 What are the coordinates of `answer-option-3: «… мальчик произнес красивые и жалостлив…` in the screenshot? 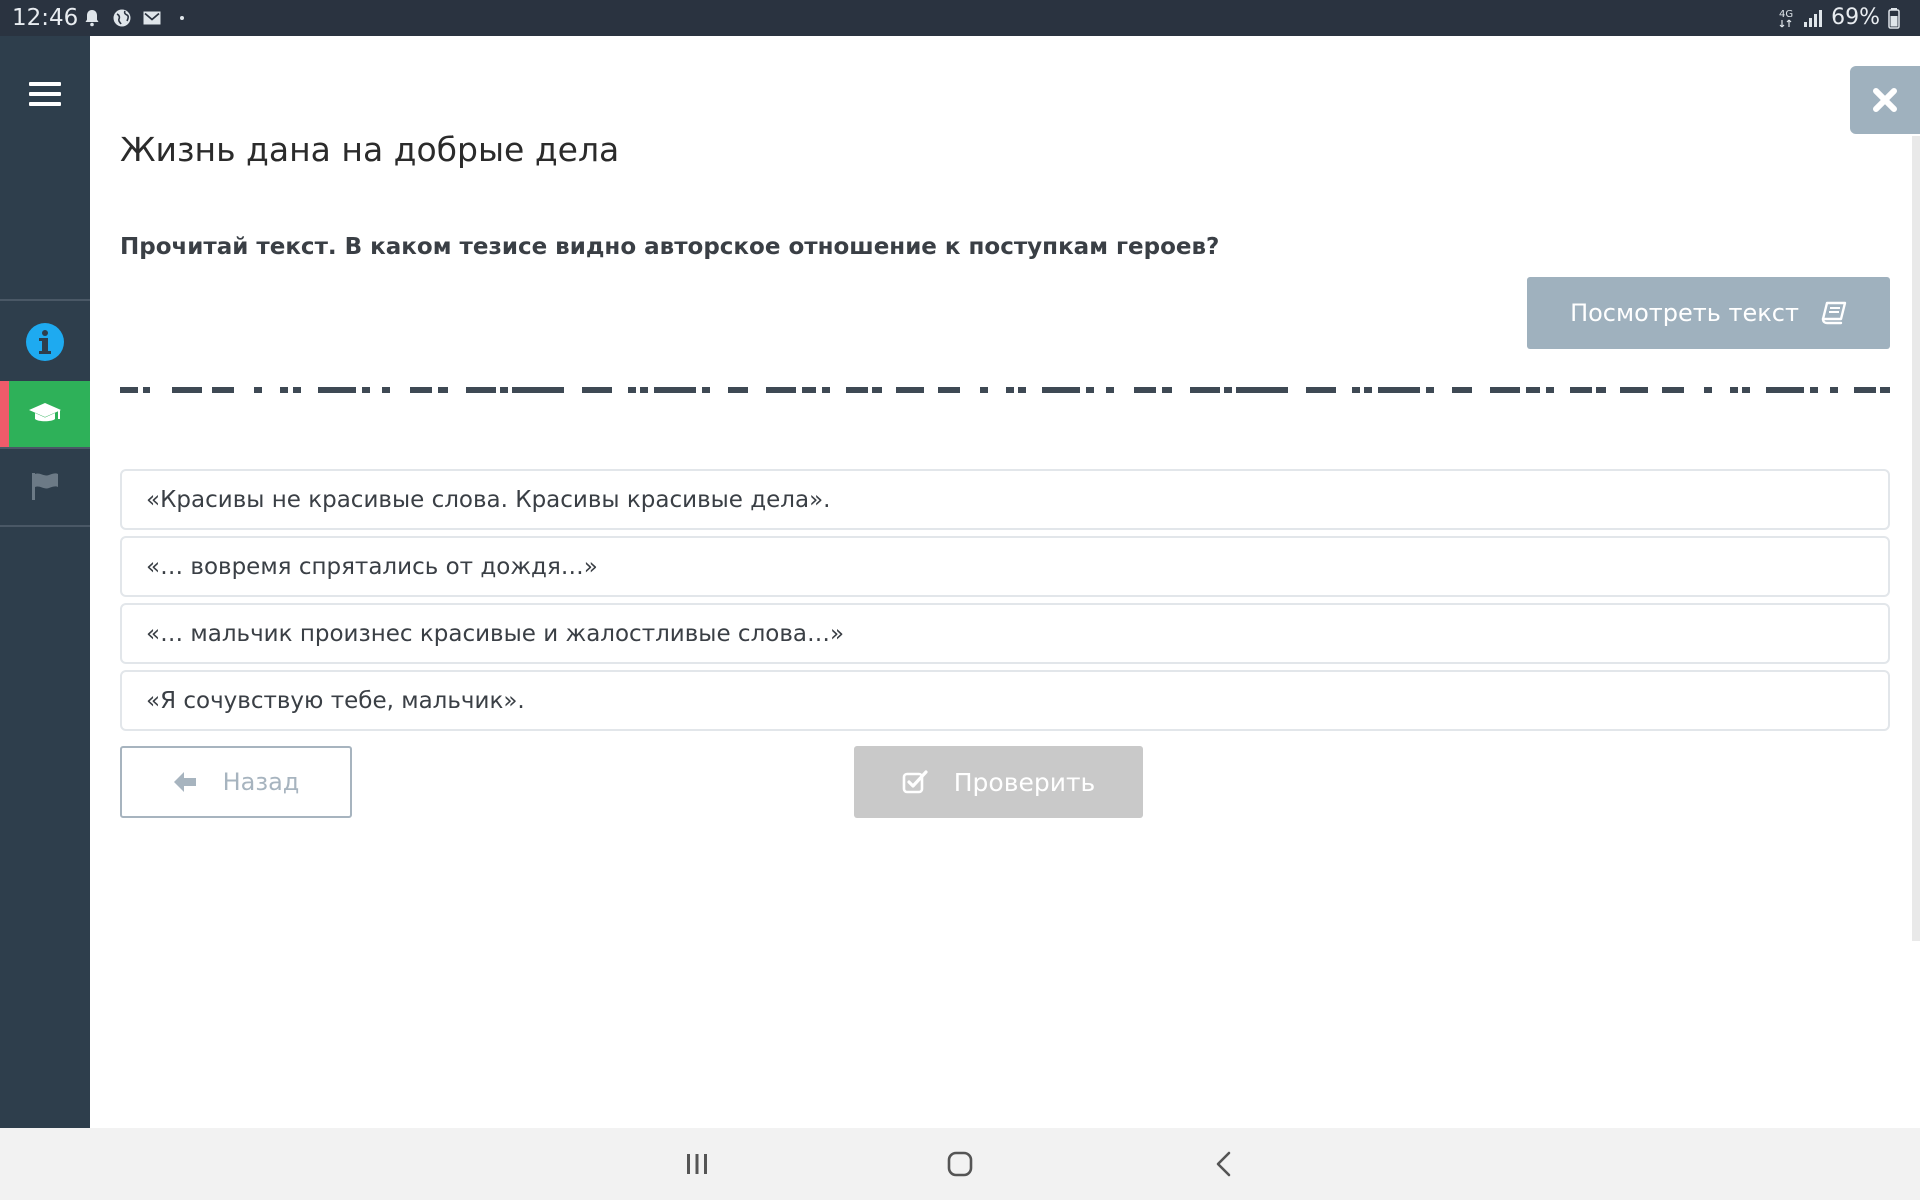 It's located at (1005, 633).